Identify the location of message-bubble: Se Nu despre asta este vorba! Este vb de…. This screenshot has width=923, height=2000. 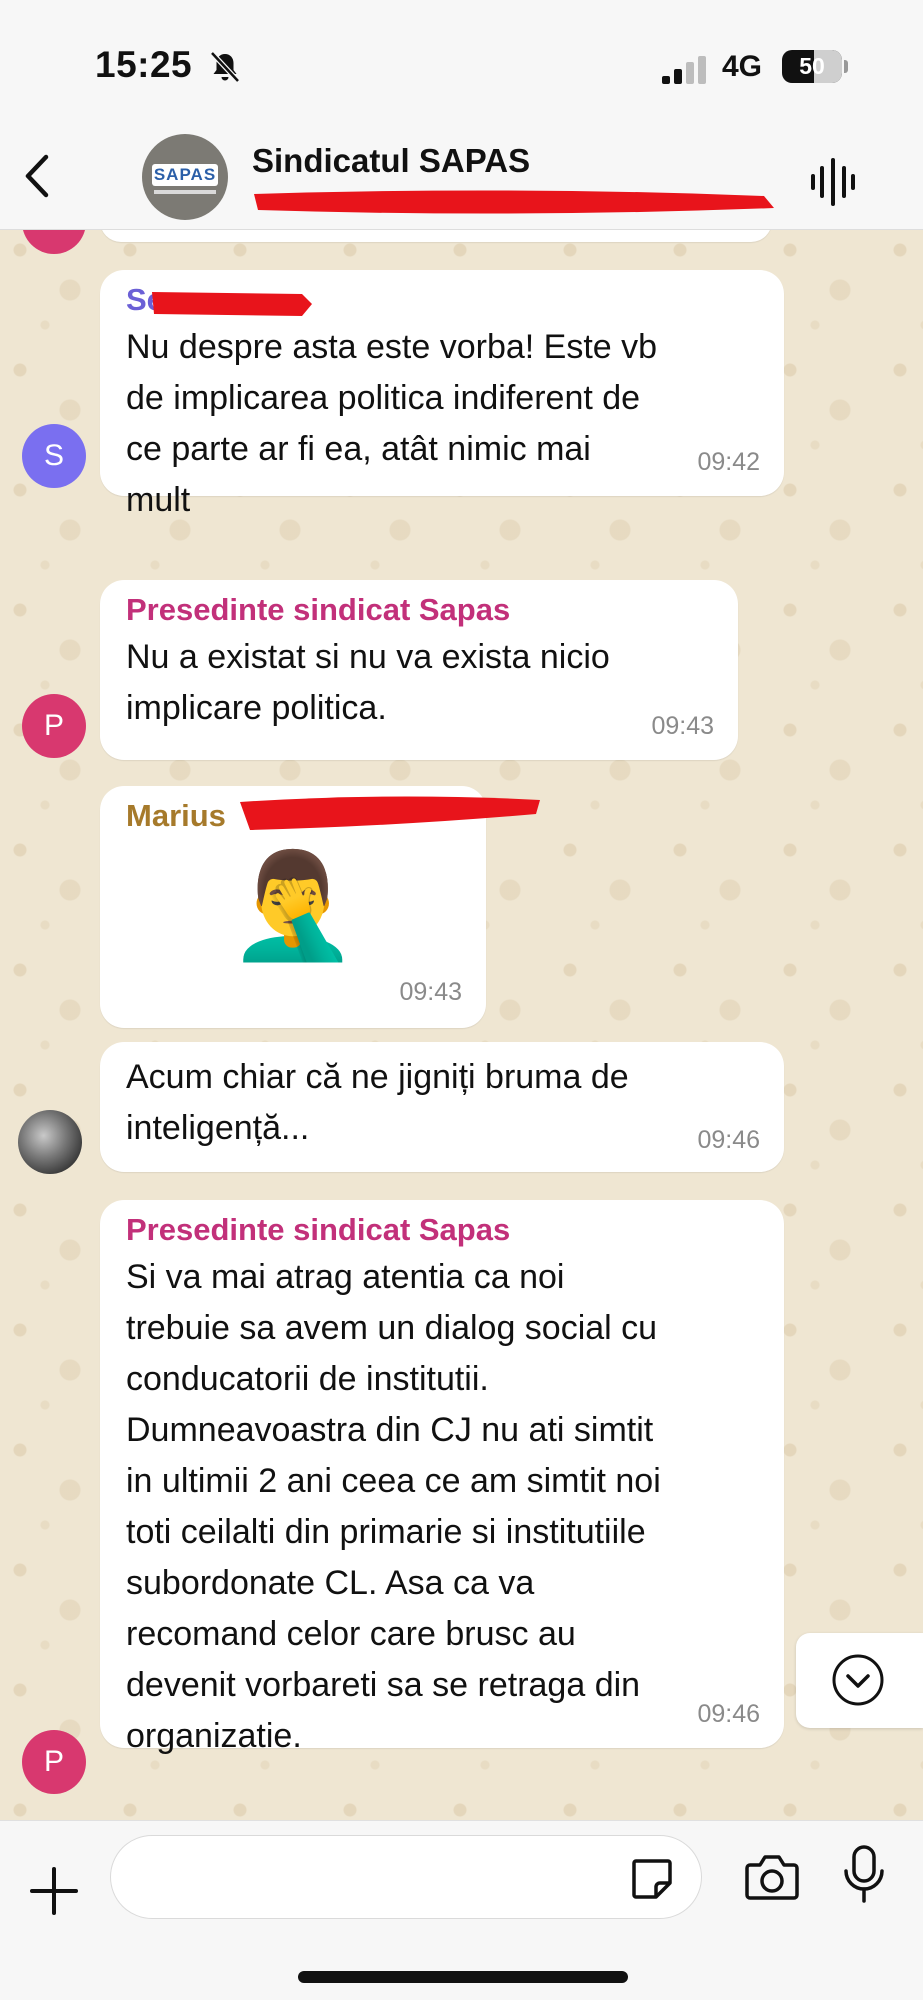
(442, 394).